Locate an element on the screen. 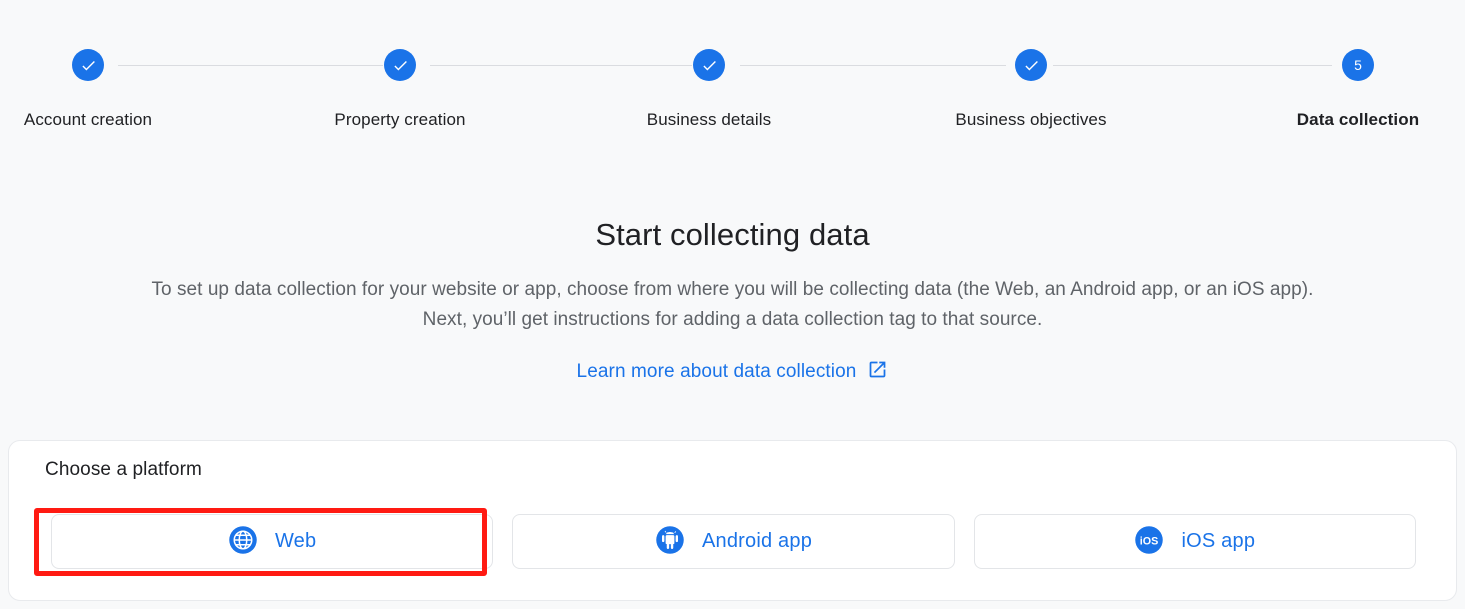 The height and width of the screenshot is (609, 1465). stepper-step-account-creation: Account creation is located at coordinates (106, 64).